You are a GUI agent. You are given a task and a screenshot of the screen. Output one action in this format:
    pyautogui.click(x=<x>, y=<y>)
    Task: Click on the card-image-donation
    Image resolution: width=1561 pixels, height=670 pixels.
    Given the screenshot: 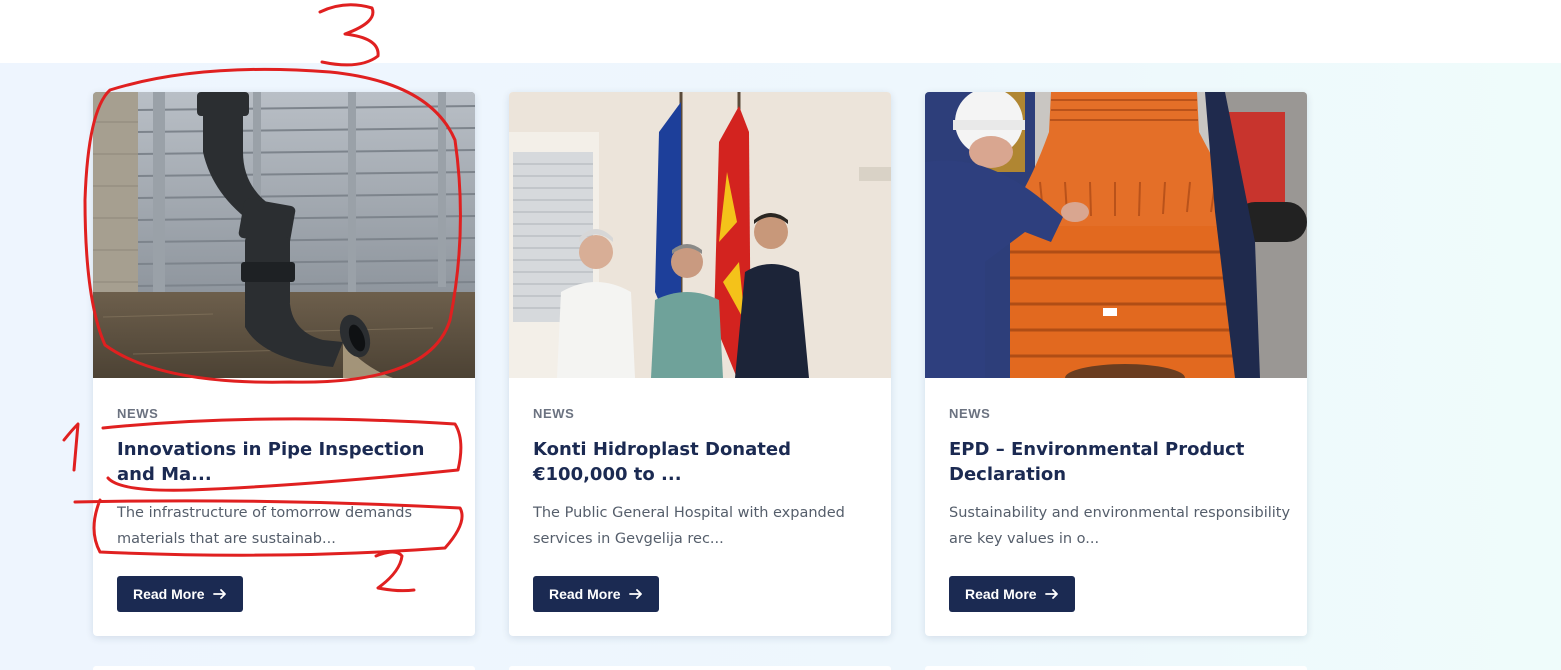 What is the action you would take?
    pyautogui.click(x=700, y=235)
    